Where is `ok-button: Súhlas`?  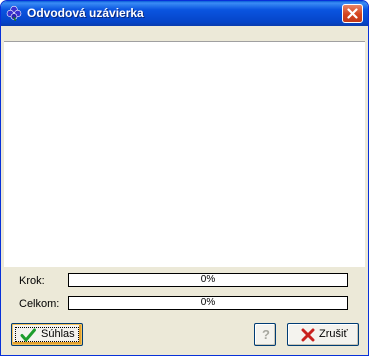
ok-button: Súhlas is located at coordinates (47, 334).